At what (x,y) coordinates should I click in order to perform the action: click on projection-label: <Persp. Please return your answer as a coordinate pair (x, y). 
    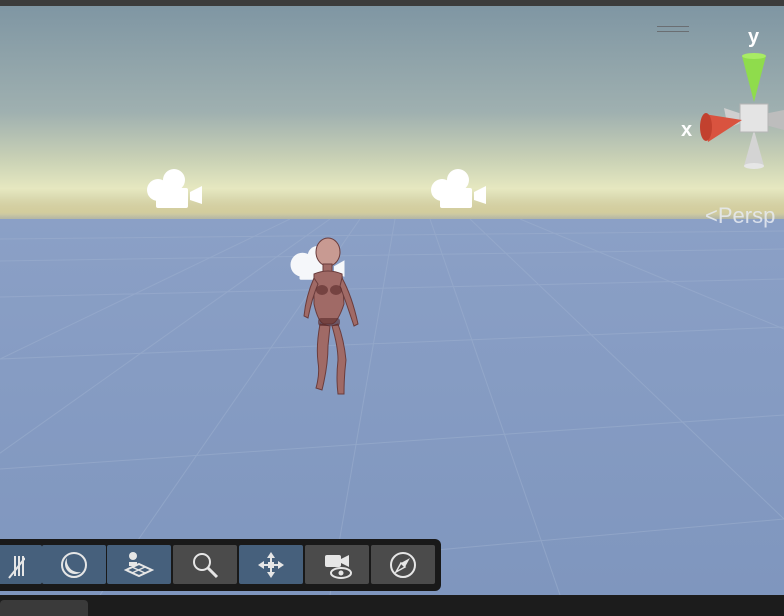
    Looking at the image, I should click on (740, 216).